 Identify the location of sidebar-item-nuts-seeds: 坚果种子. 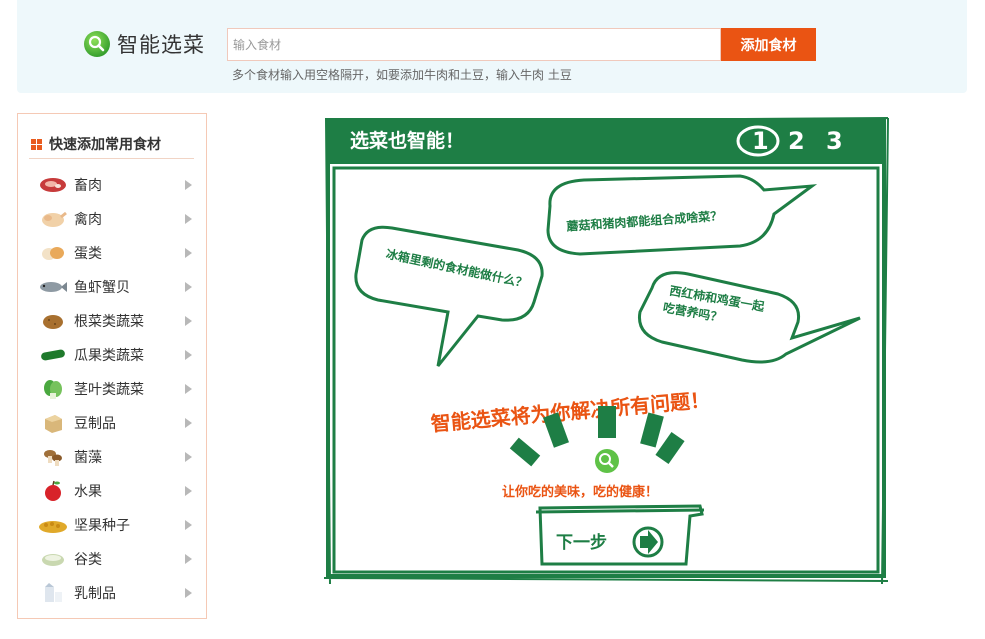
(118, 525).